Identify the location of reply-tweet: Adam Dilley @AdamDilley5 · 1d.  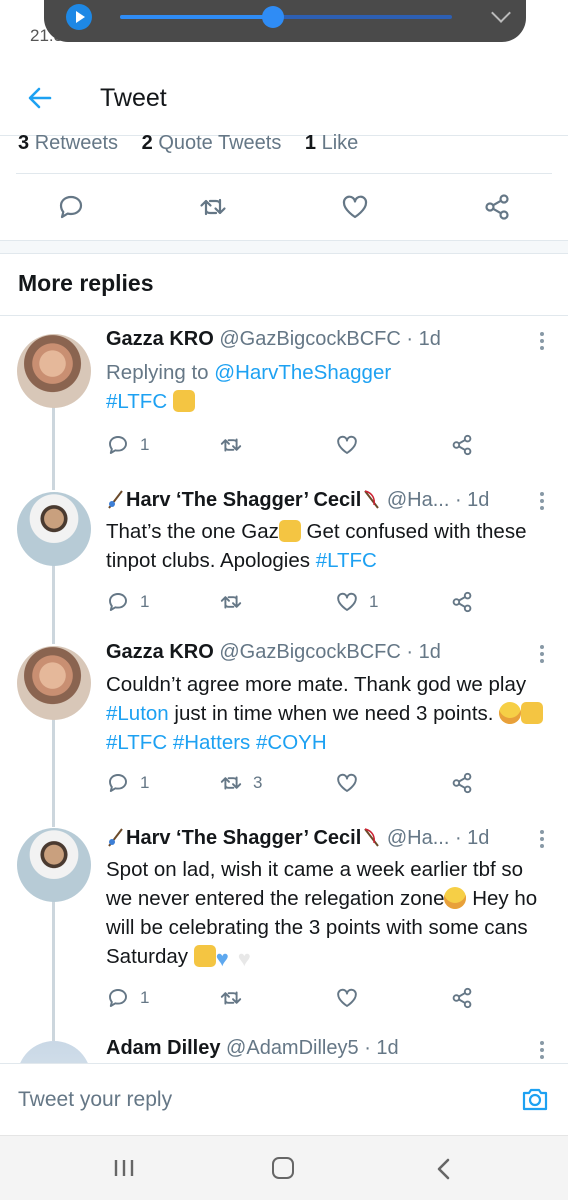
(284, 1050).